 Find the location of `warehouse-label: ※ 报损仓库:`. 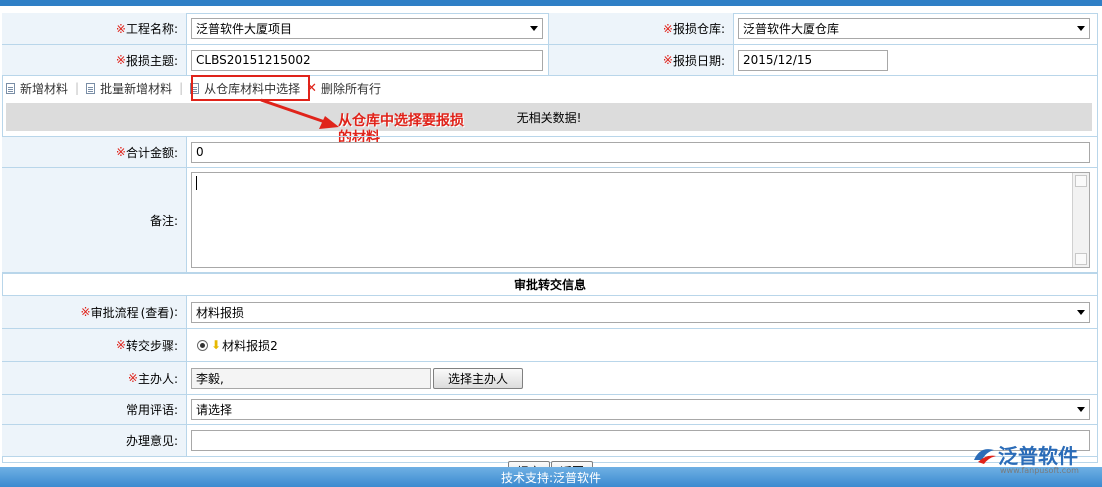

warehouse-label: ※ 报损仓库: is located at coordinates (641, 28).